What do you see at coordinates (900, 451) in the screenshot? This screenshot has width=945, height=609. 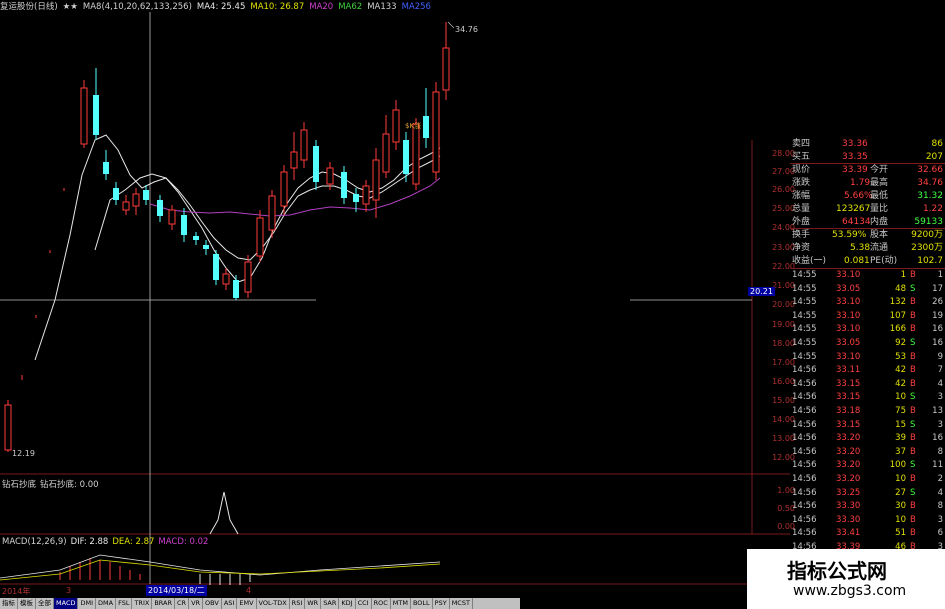 I see `tick-volume: 37` at bounding box center [900, 451].